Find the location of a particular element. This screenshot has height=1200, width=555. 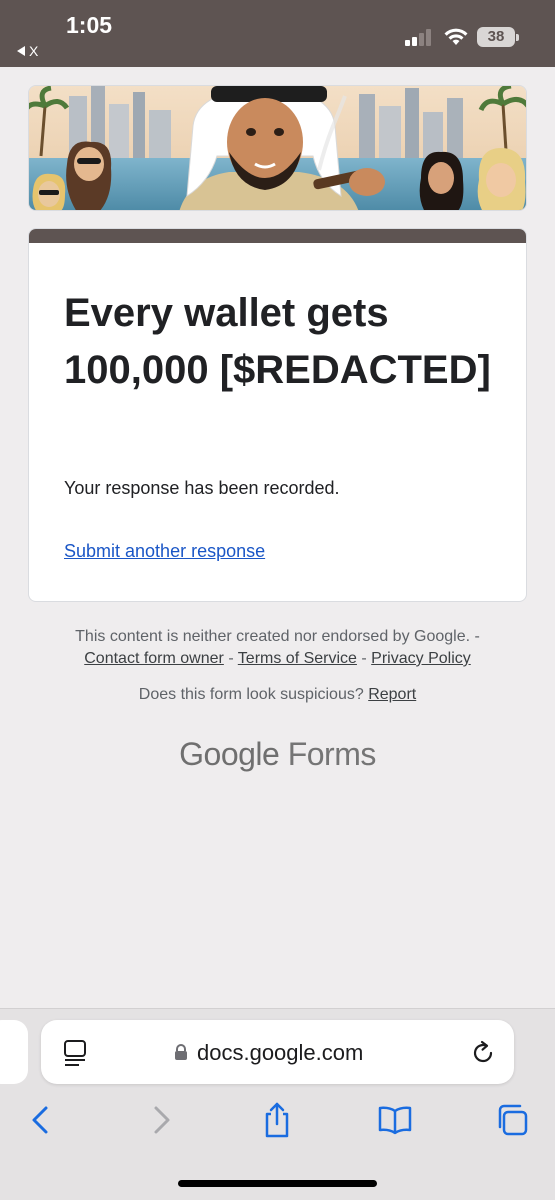

brand-google: Google is located at coordinates (229, 754).